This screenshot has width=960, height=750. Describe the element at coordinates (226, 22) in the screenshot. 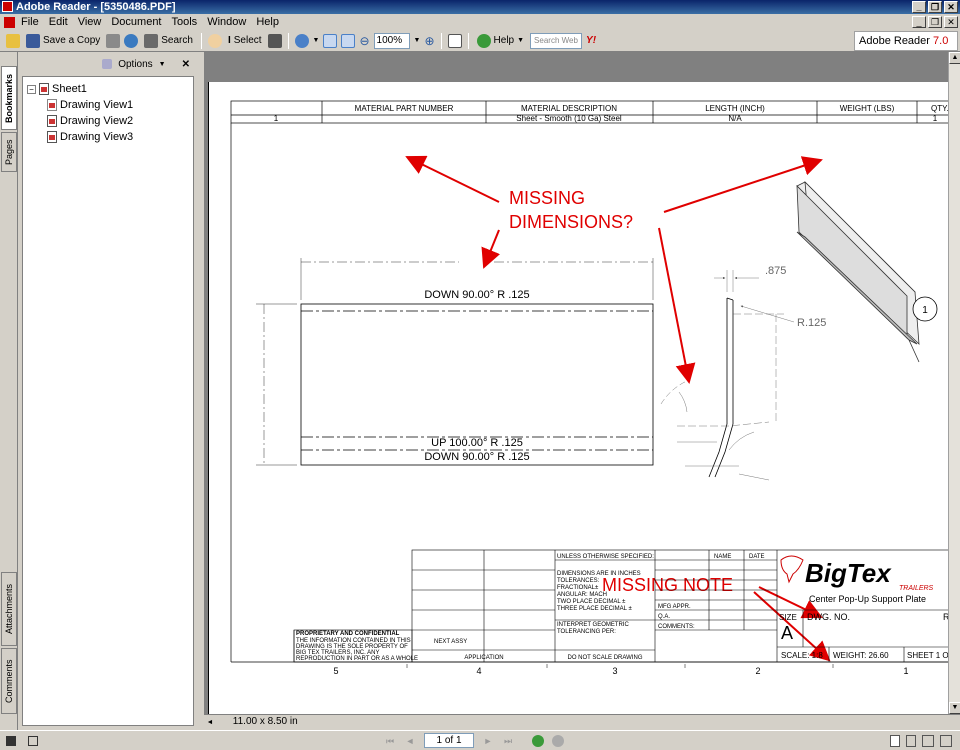

I see `menu-window: Window` at that location.